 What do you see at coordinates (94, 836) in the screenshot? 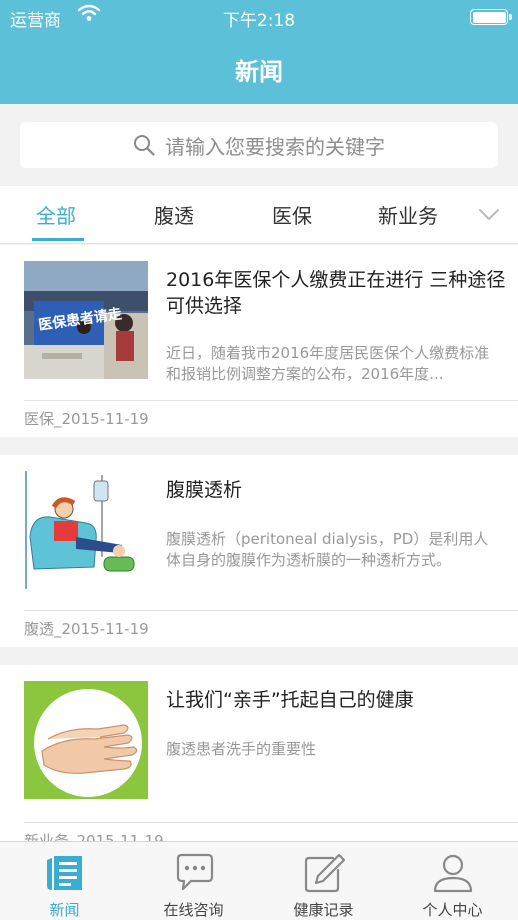
I see `news-meta: 新业务_2015-11-19` at bounding box center [94, 836].